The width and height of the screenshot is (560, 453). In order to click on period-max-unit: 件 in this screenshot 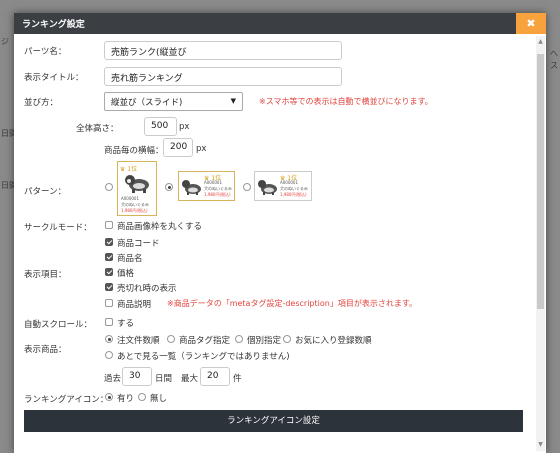, I will do `click(237, 379)`.